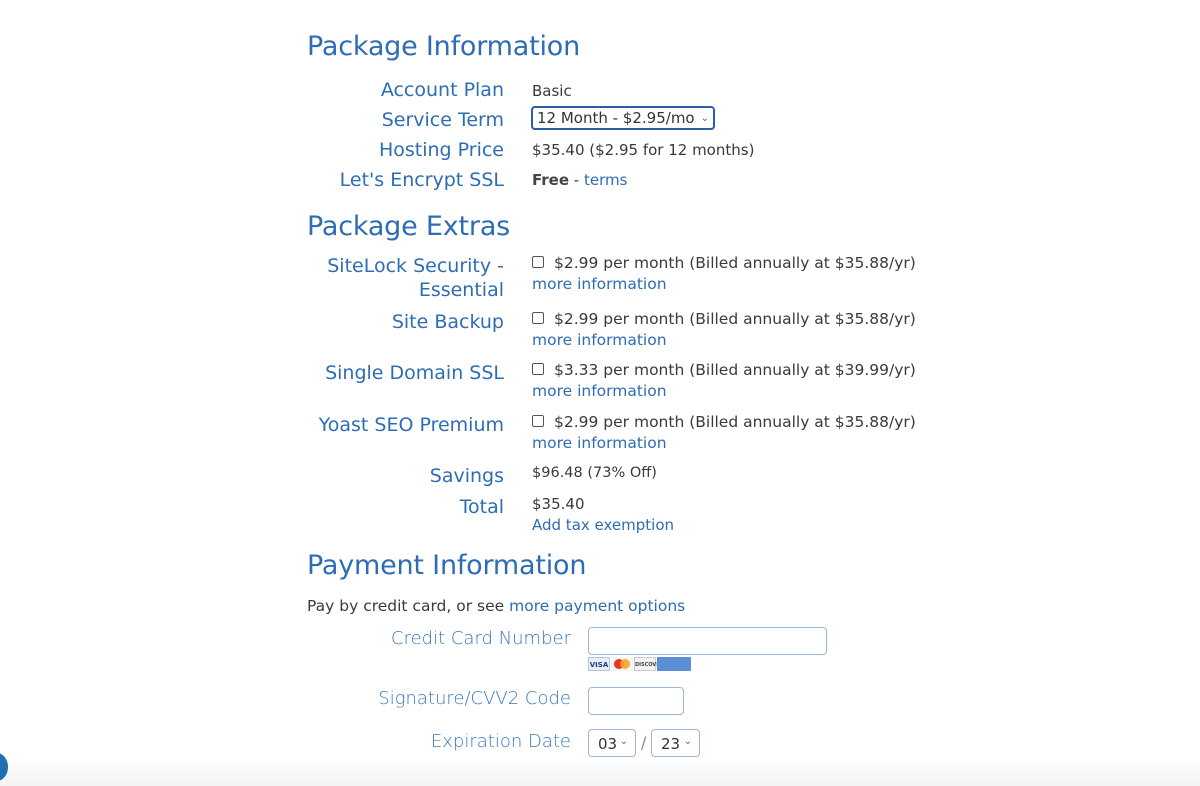  Describe the element at coordinates (442, 120) in the screenshot. I see `service-term-label: Service Term` at that location.